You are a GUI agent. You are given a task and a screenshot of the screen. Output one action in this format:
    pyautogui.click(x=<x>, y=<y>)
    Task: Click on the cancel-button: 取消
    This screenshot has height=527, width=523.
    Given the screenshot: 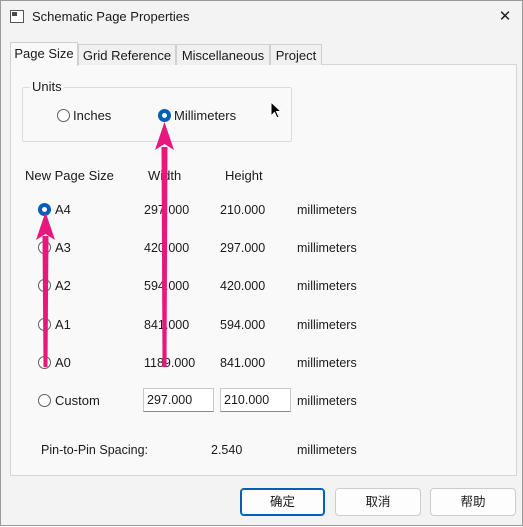 What is the action you would take?
    pyautogui.click(x=378, y=502)
    